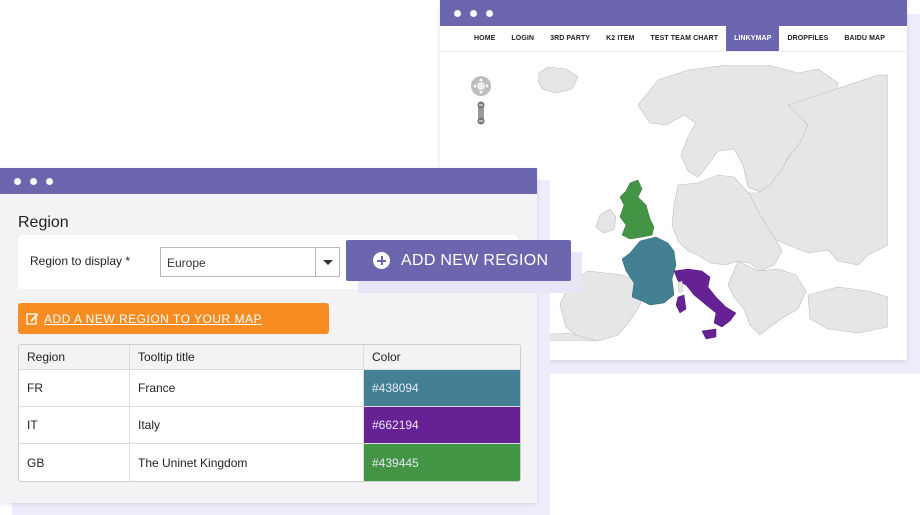 The width and height of the screenshot is (920, 515). Describe the element at coordinates (268, 181) in the screenshot. I see `admin-window-titlebar` at that location.